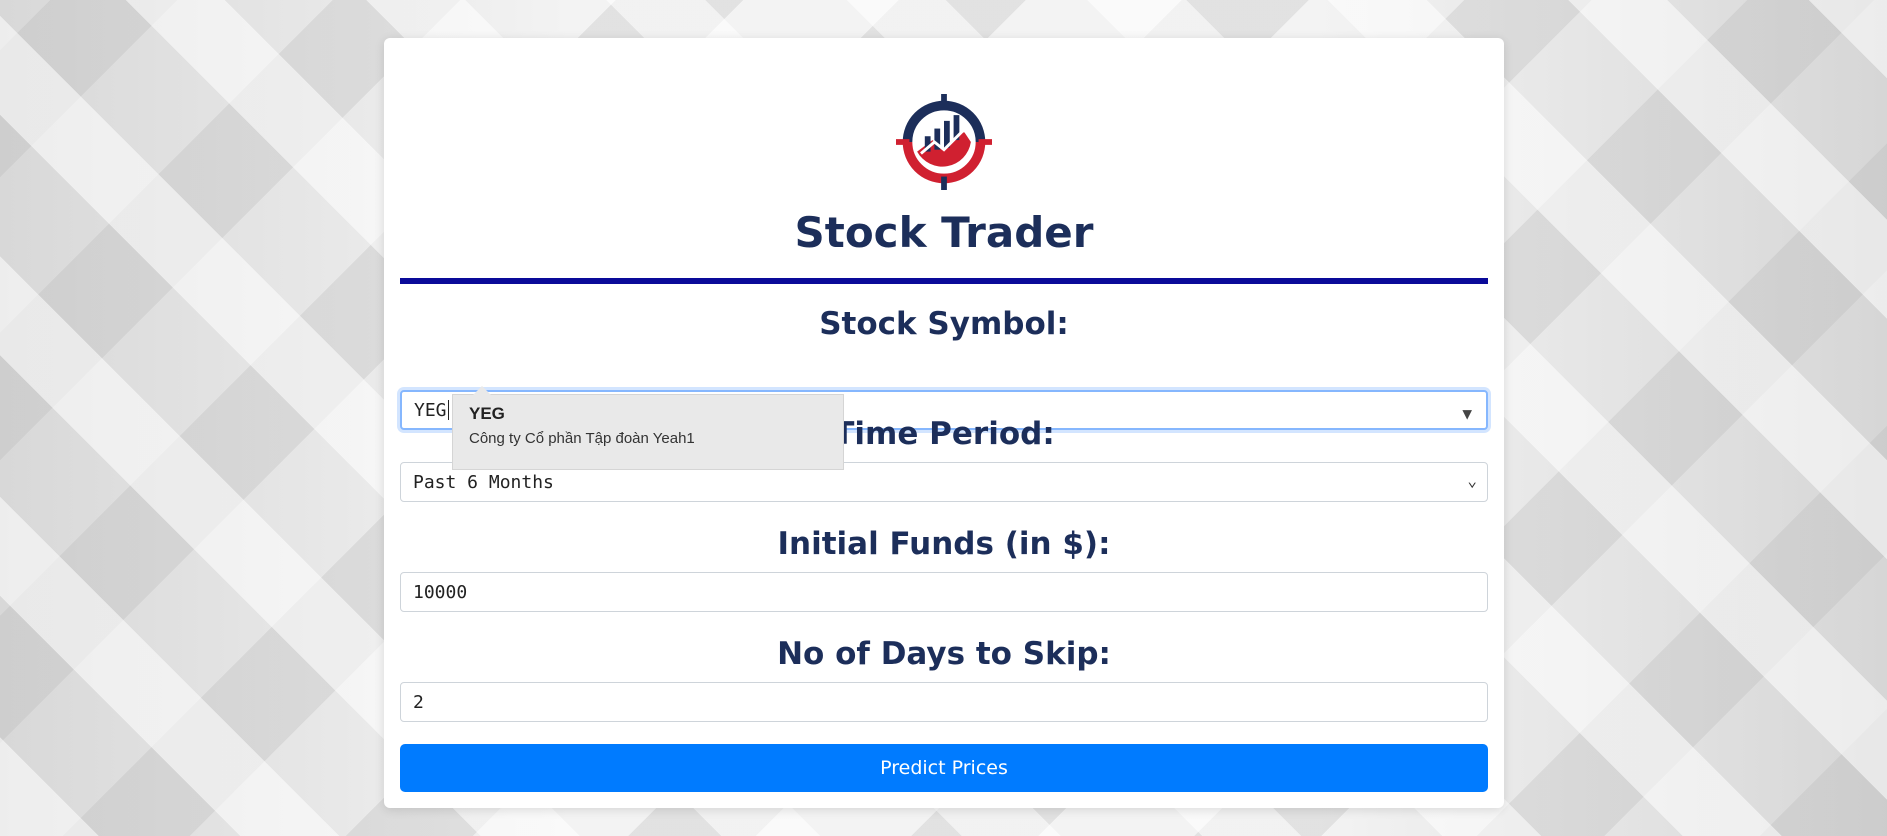  What do you see at coordinates (944, 232) in the screenshot?
I see `app-title: Stock Trader` at bounding box center [944, 232].